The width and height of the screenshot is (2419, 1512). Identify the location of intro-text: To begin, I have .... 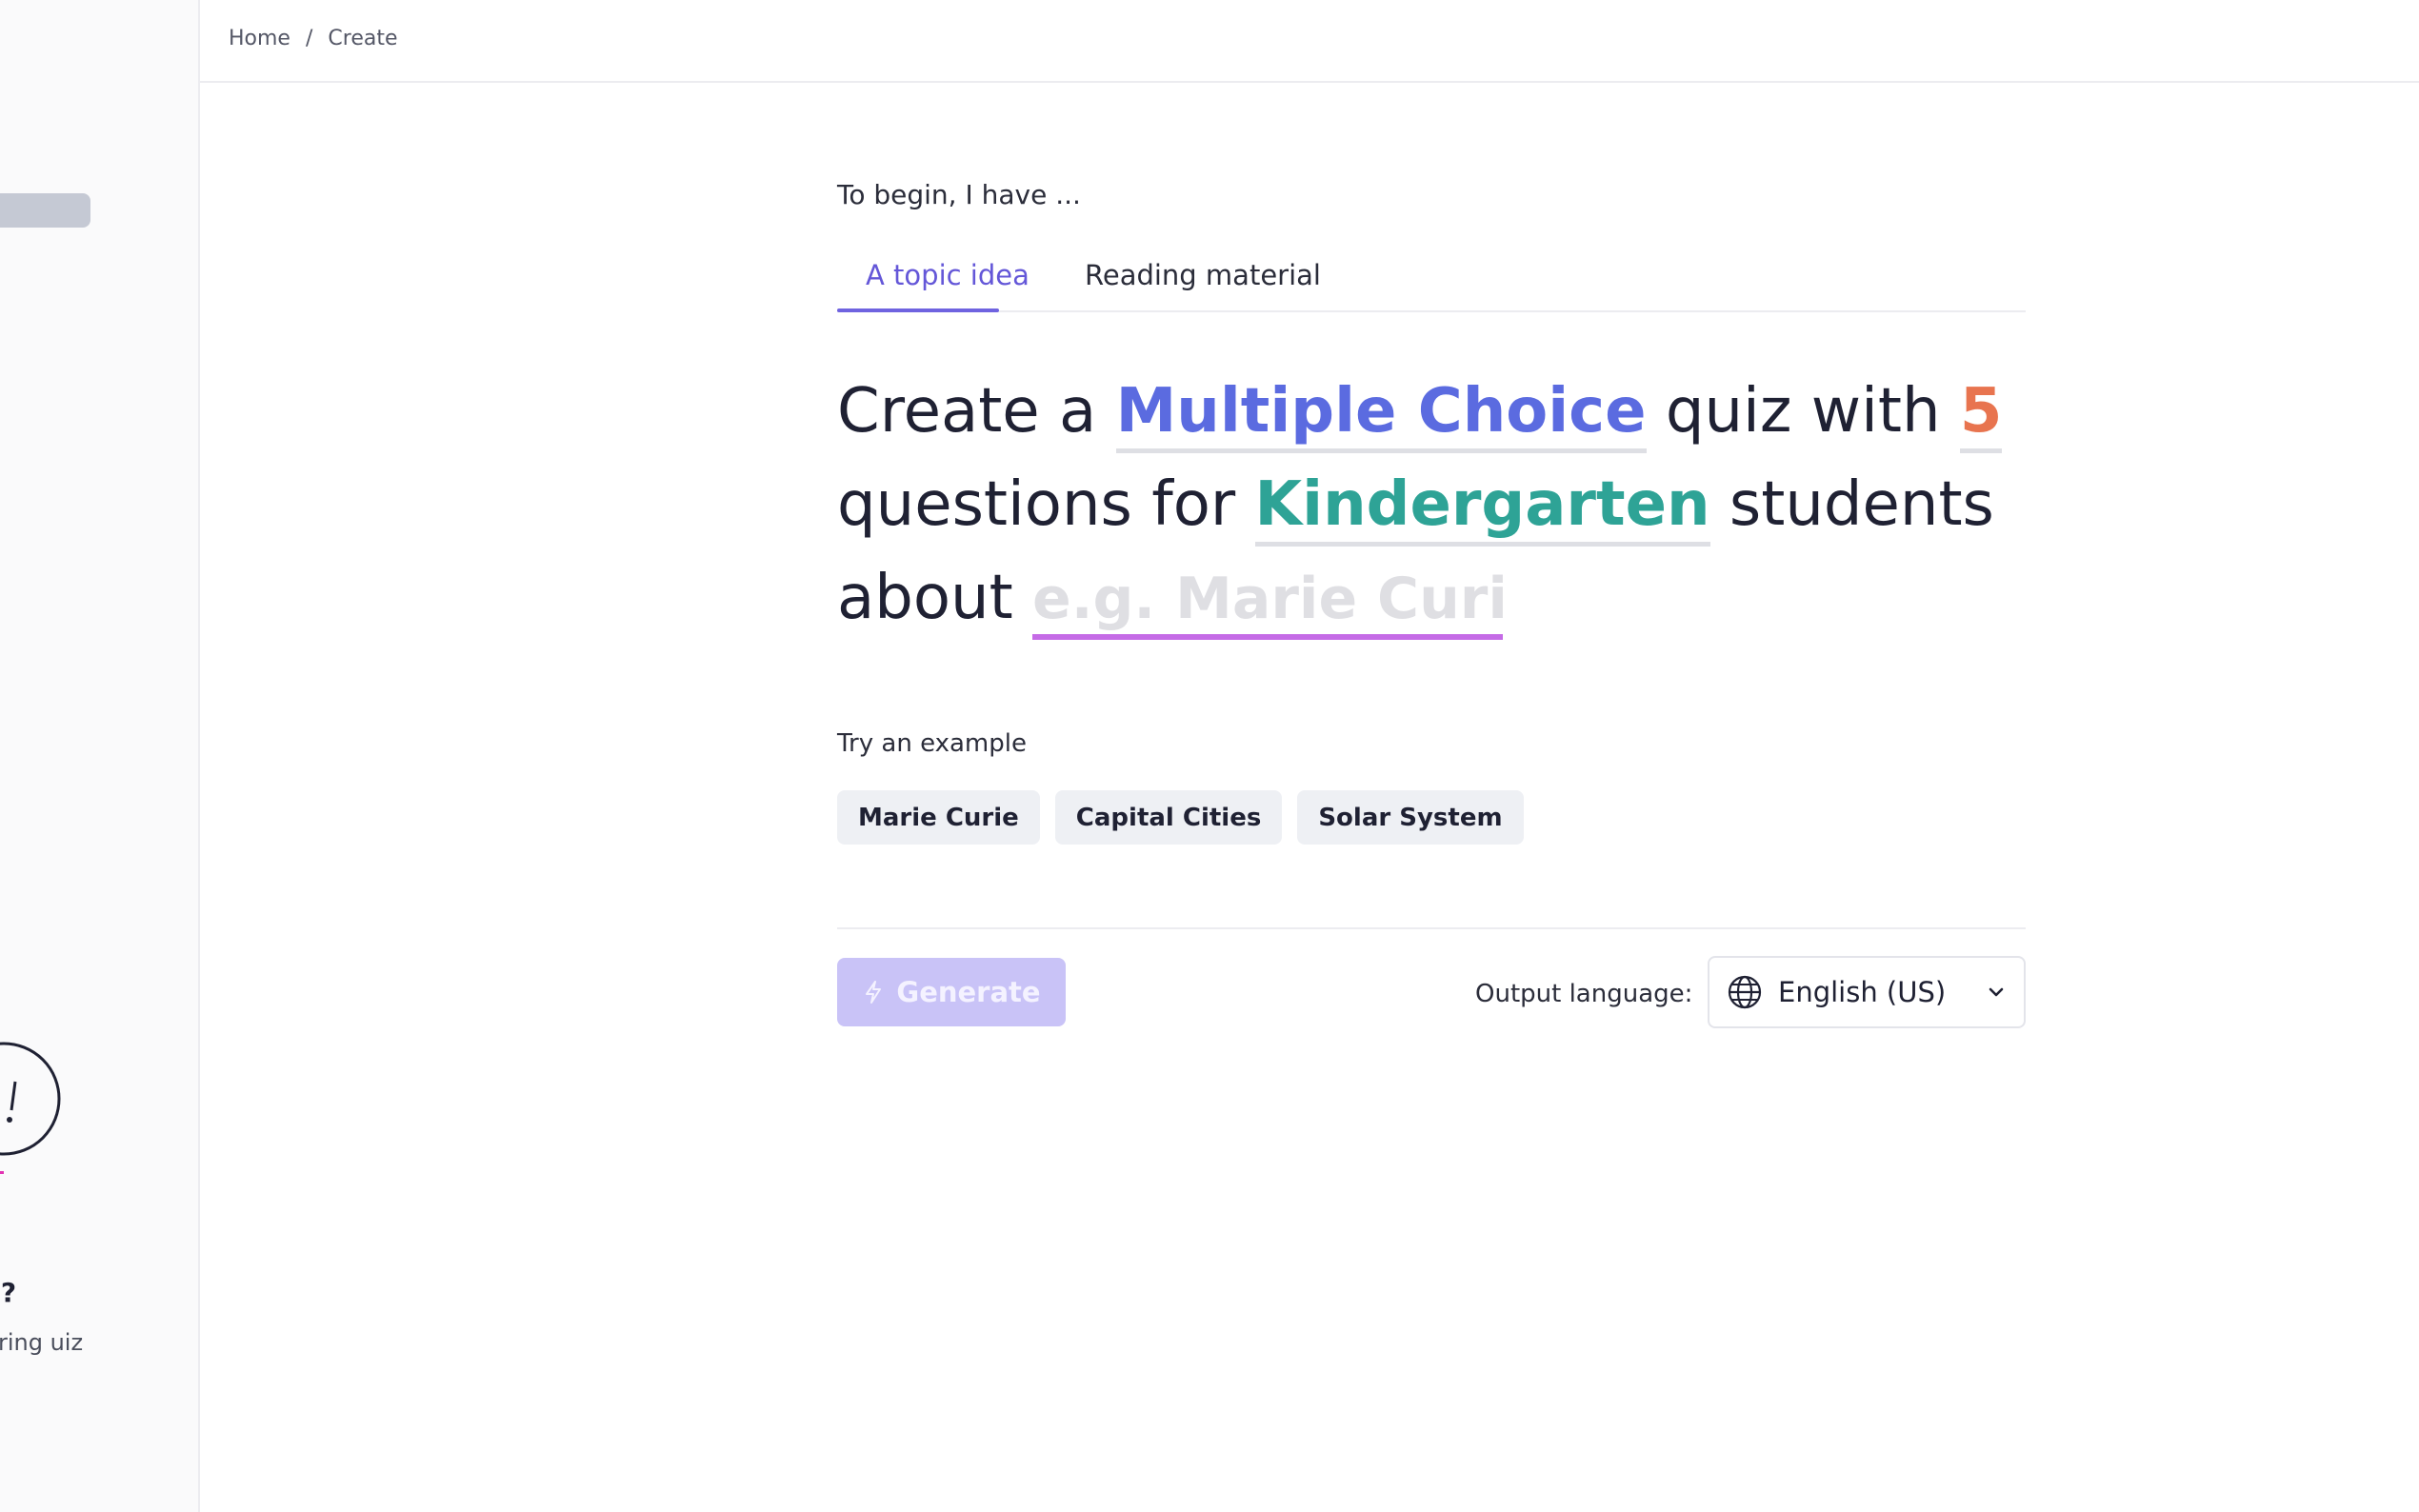
(959, 194).